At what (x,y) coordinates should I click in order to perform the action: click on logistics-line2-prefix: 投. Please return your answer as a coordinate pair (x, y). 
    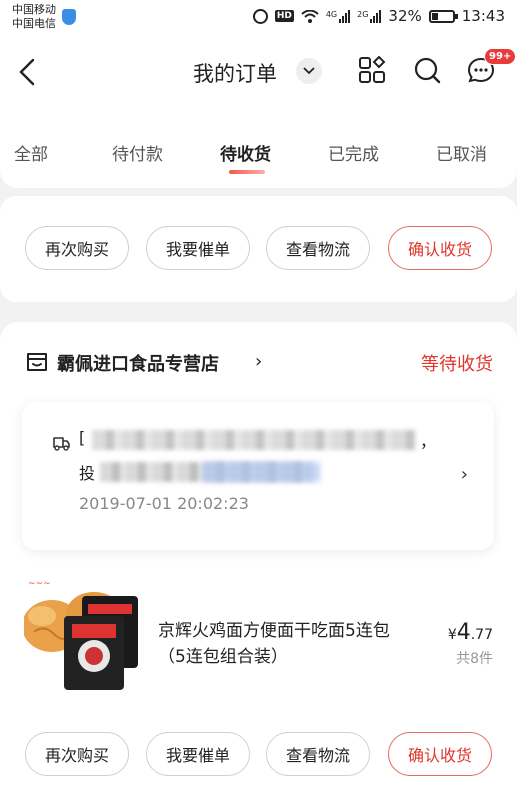
    Looking at the image, I should click on (87, 473).